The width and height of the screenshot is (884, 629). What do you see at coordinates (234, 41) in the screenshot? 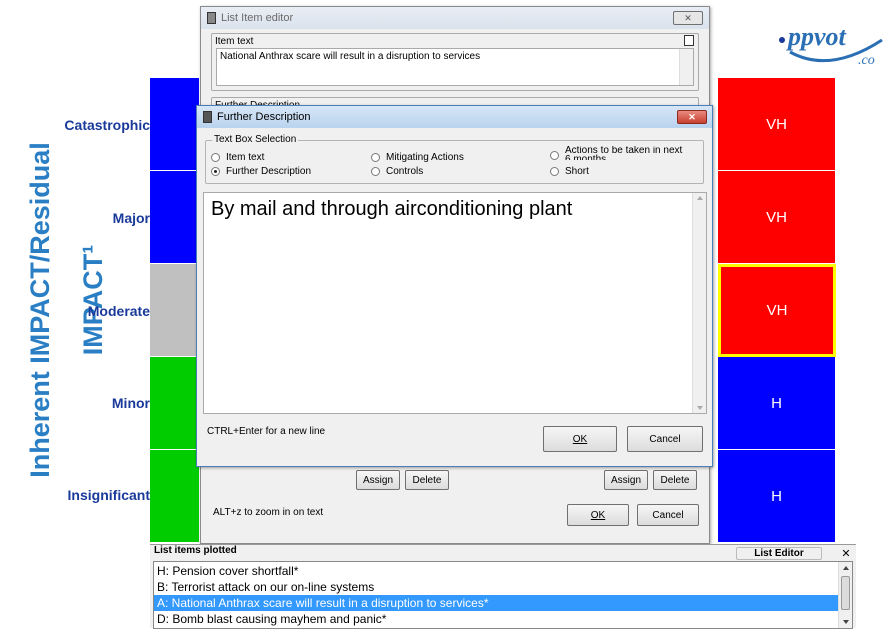
I see `item-text-label: Item text` at bounding box center [234, 41].